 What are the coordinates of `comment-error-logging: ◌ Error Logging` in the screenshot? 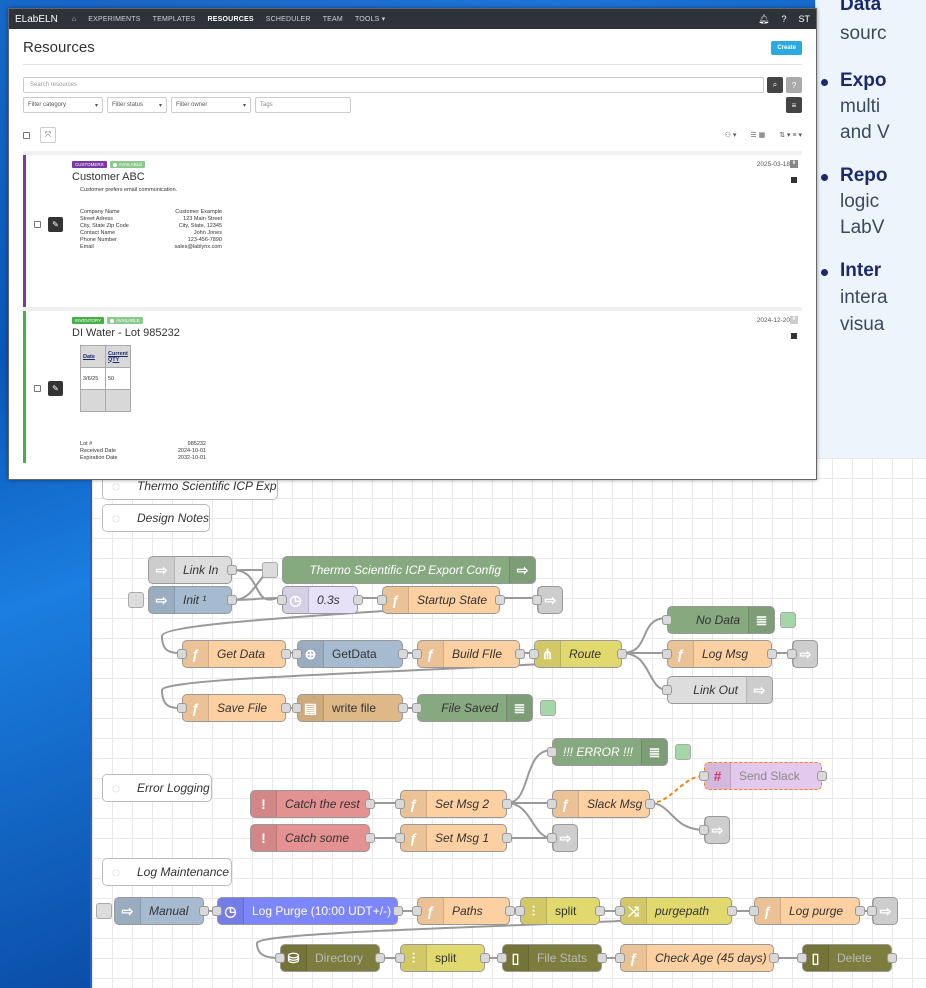 It's located at (157, 788).